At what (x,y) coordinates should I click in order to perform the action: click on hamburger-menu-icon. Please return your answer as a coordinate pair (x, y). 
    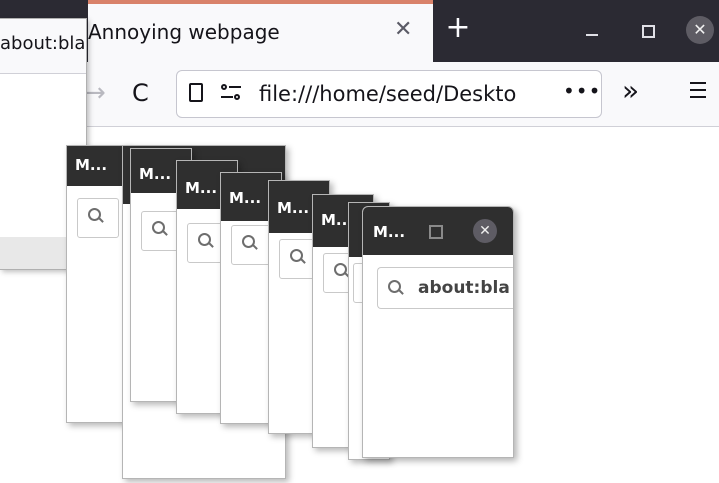
    Looking at the image, I should click on (698, 90).